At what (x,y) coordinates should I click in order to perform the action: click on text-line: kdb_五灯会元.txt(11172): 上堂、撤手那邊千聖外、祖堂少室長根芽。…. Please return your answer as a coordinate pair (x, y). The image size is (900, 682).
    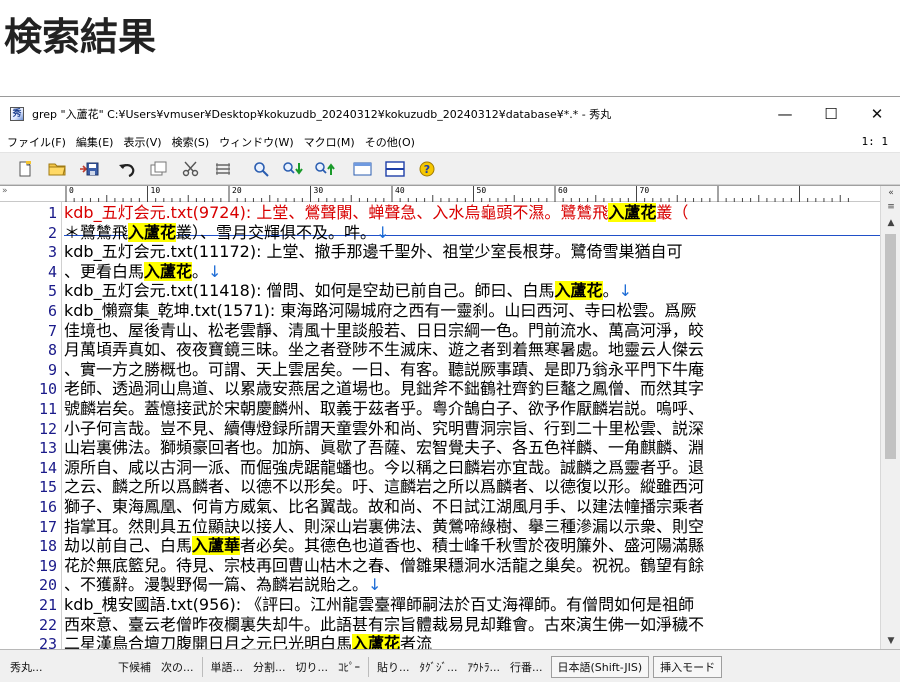
    Looking at the image, I should click on (373, 252).